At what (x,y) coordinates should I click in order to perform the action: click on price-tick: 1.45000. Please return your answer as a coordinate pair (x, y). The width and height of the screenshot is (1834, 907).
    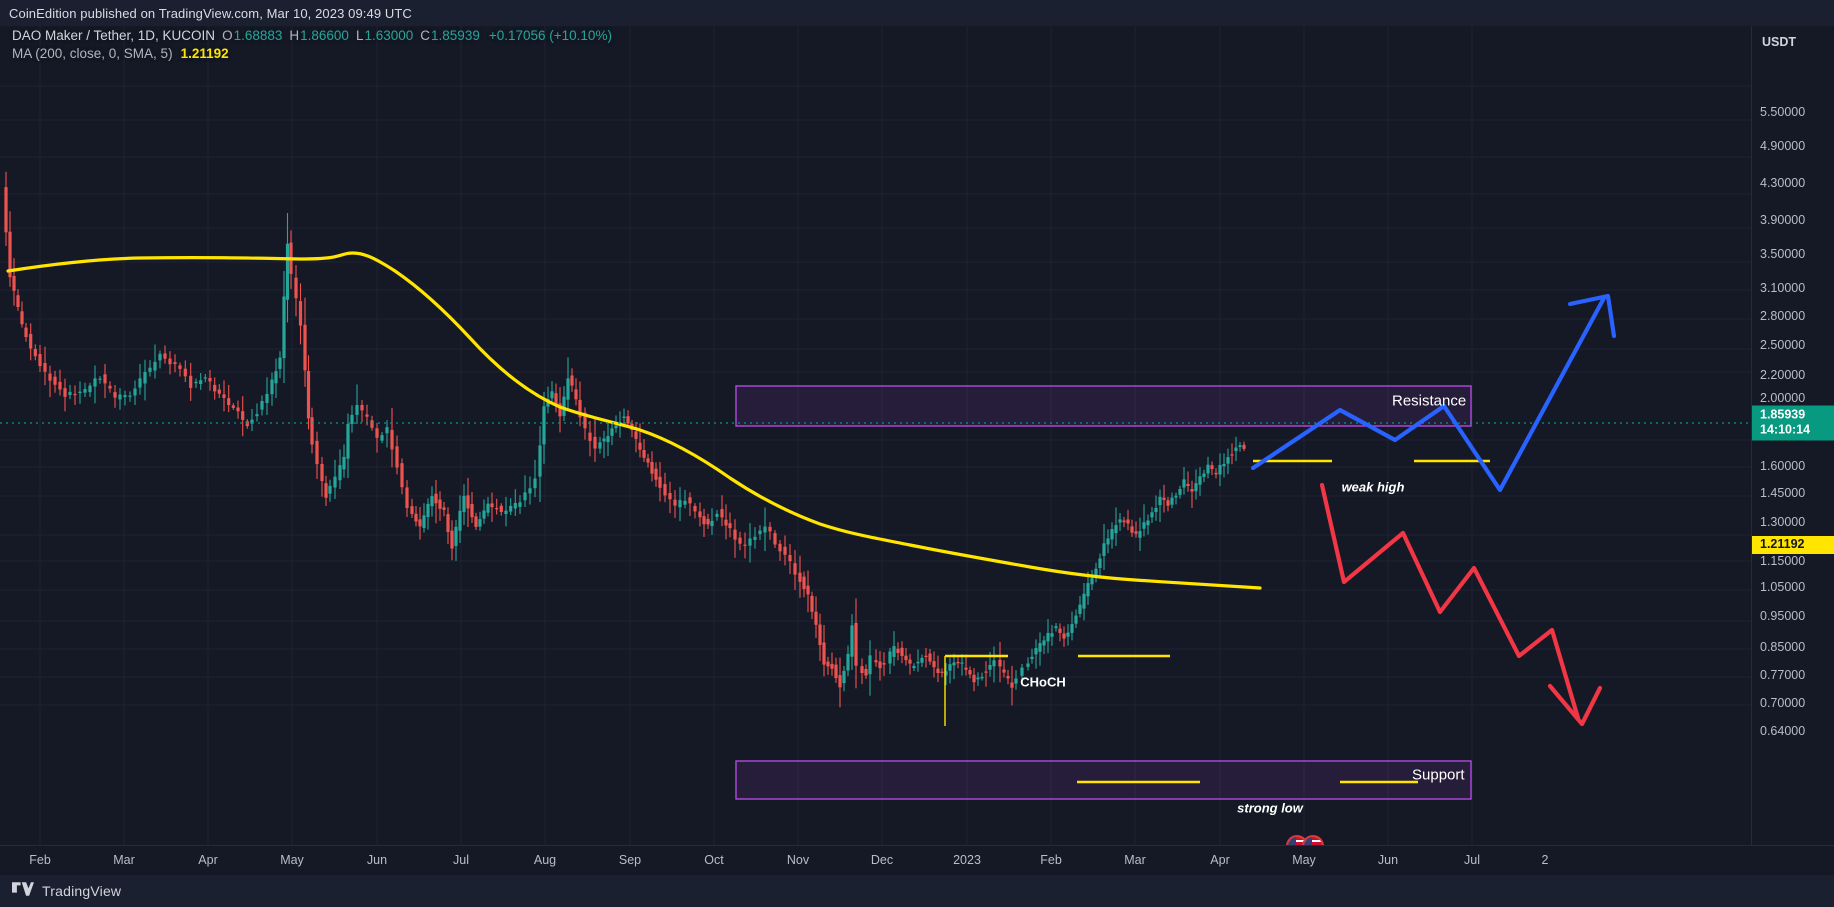
    Looking at the image, I should click on (1783, 493).